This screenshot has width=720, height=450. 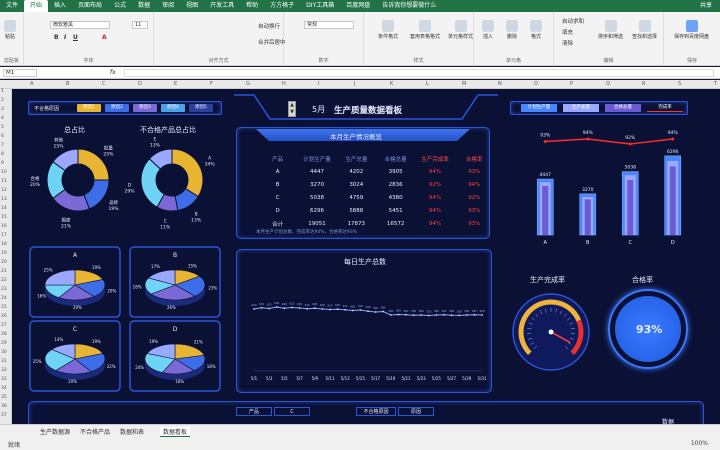 What do you see at coordinates (248, 84) in the screenshot?
I see `column-header: G` at bounding box center [248, 84].